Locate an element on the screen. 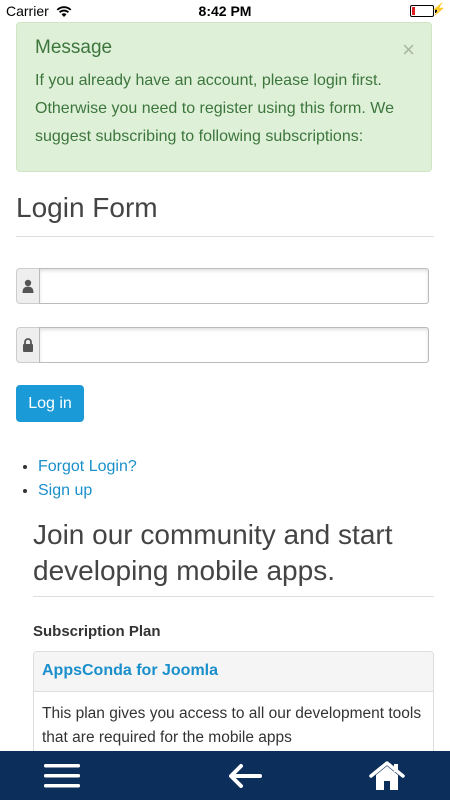 This screenshot has height=800, width=450. list-item: Sign up is located at coordinates (87, 492).